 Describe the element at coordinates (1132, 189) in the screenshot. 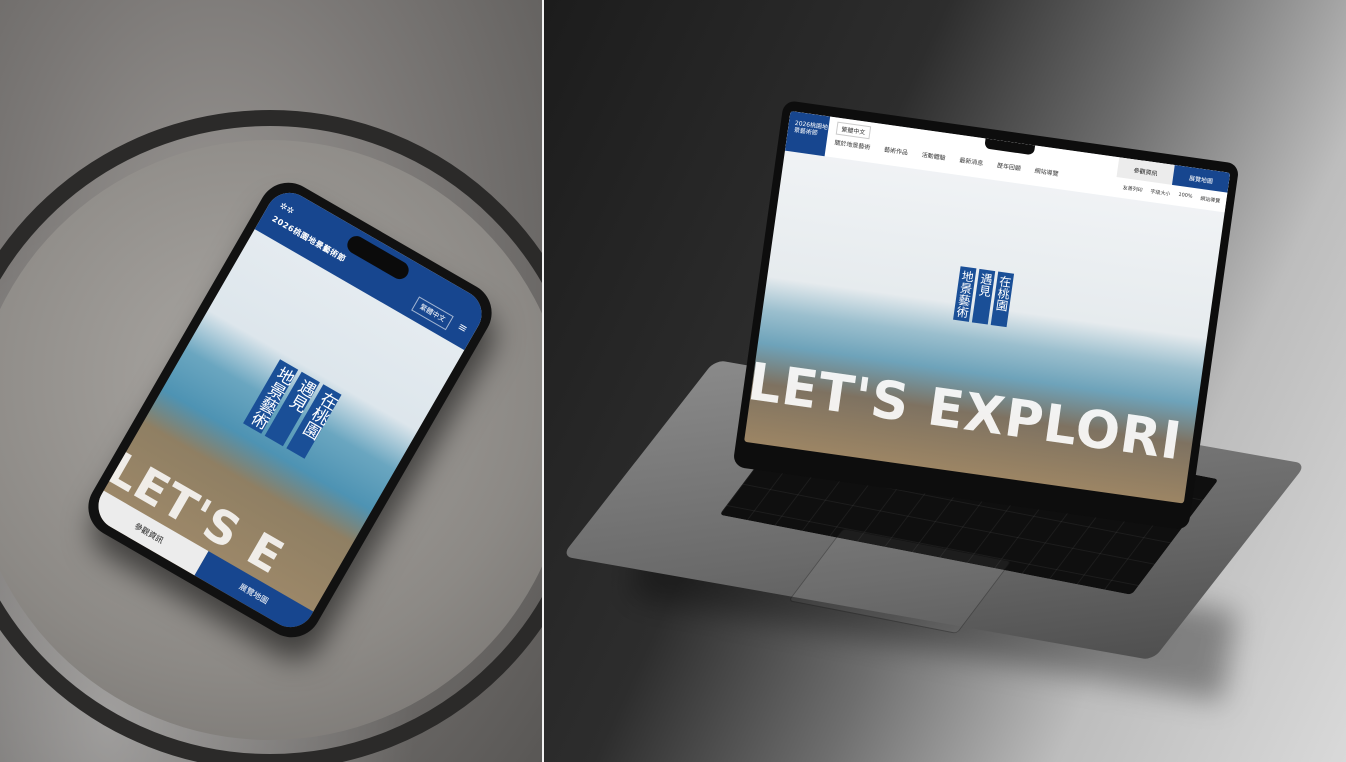

I see `util-print: 友善列印` at that location.